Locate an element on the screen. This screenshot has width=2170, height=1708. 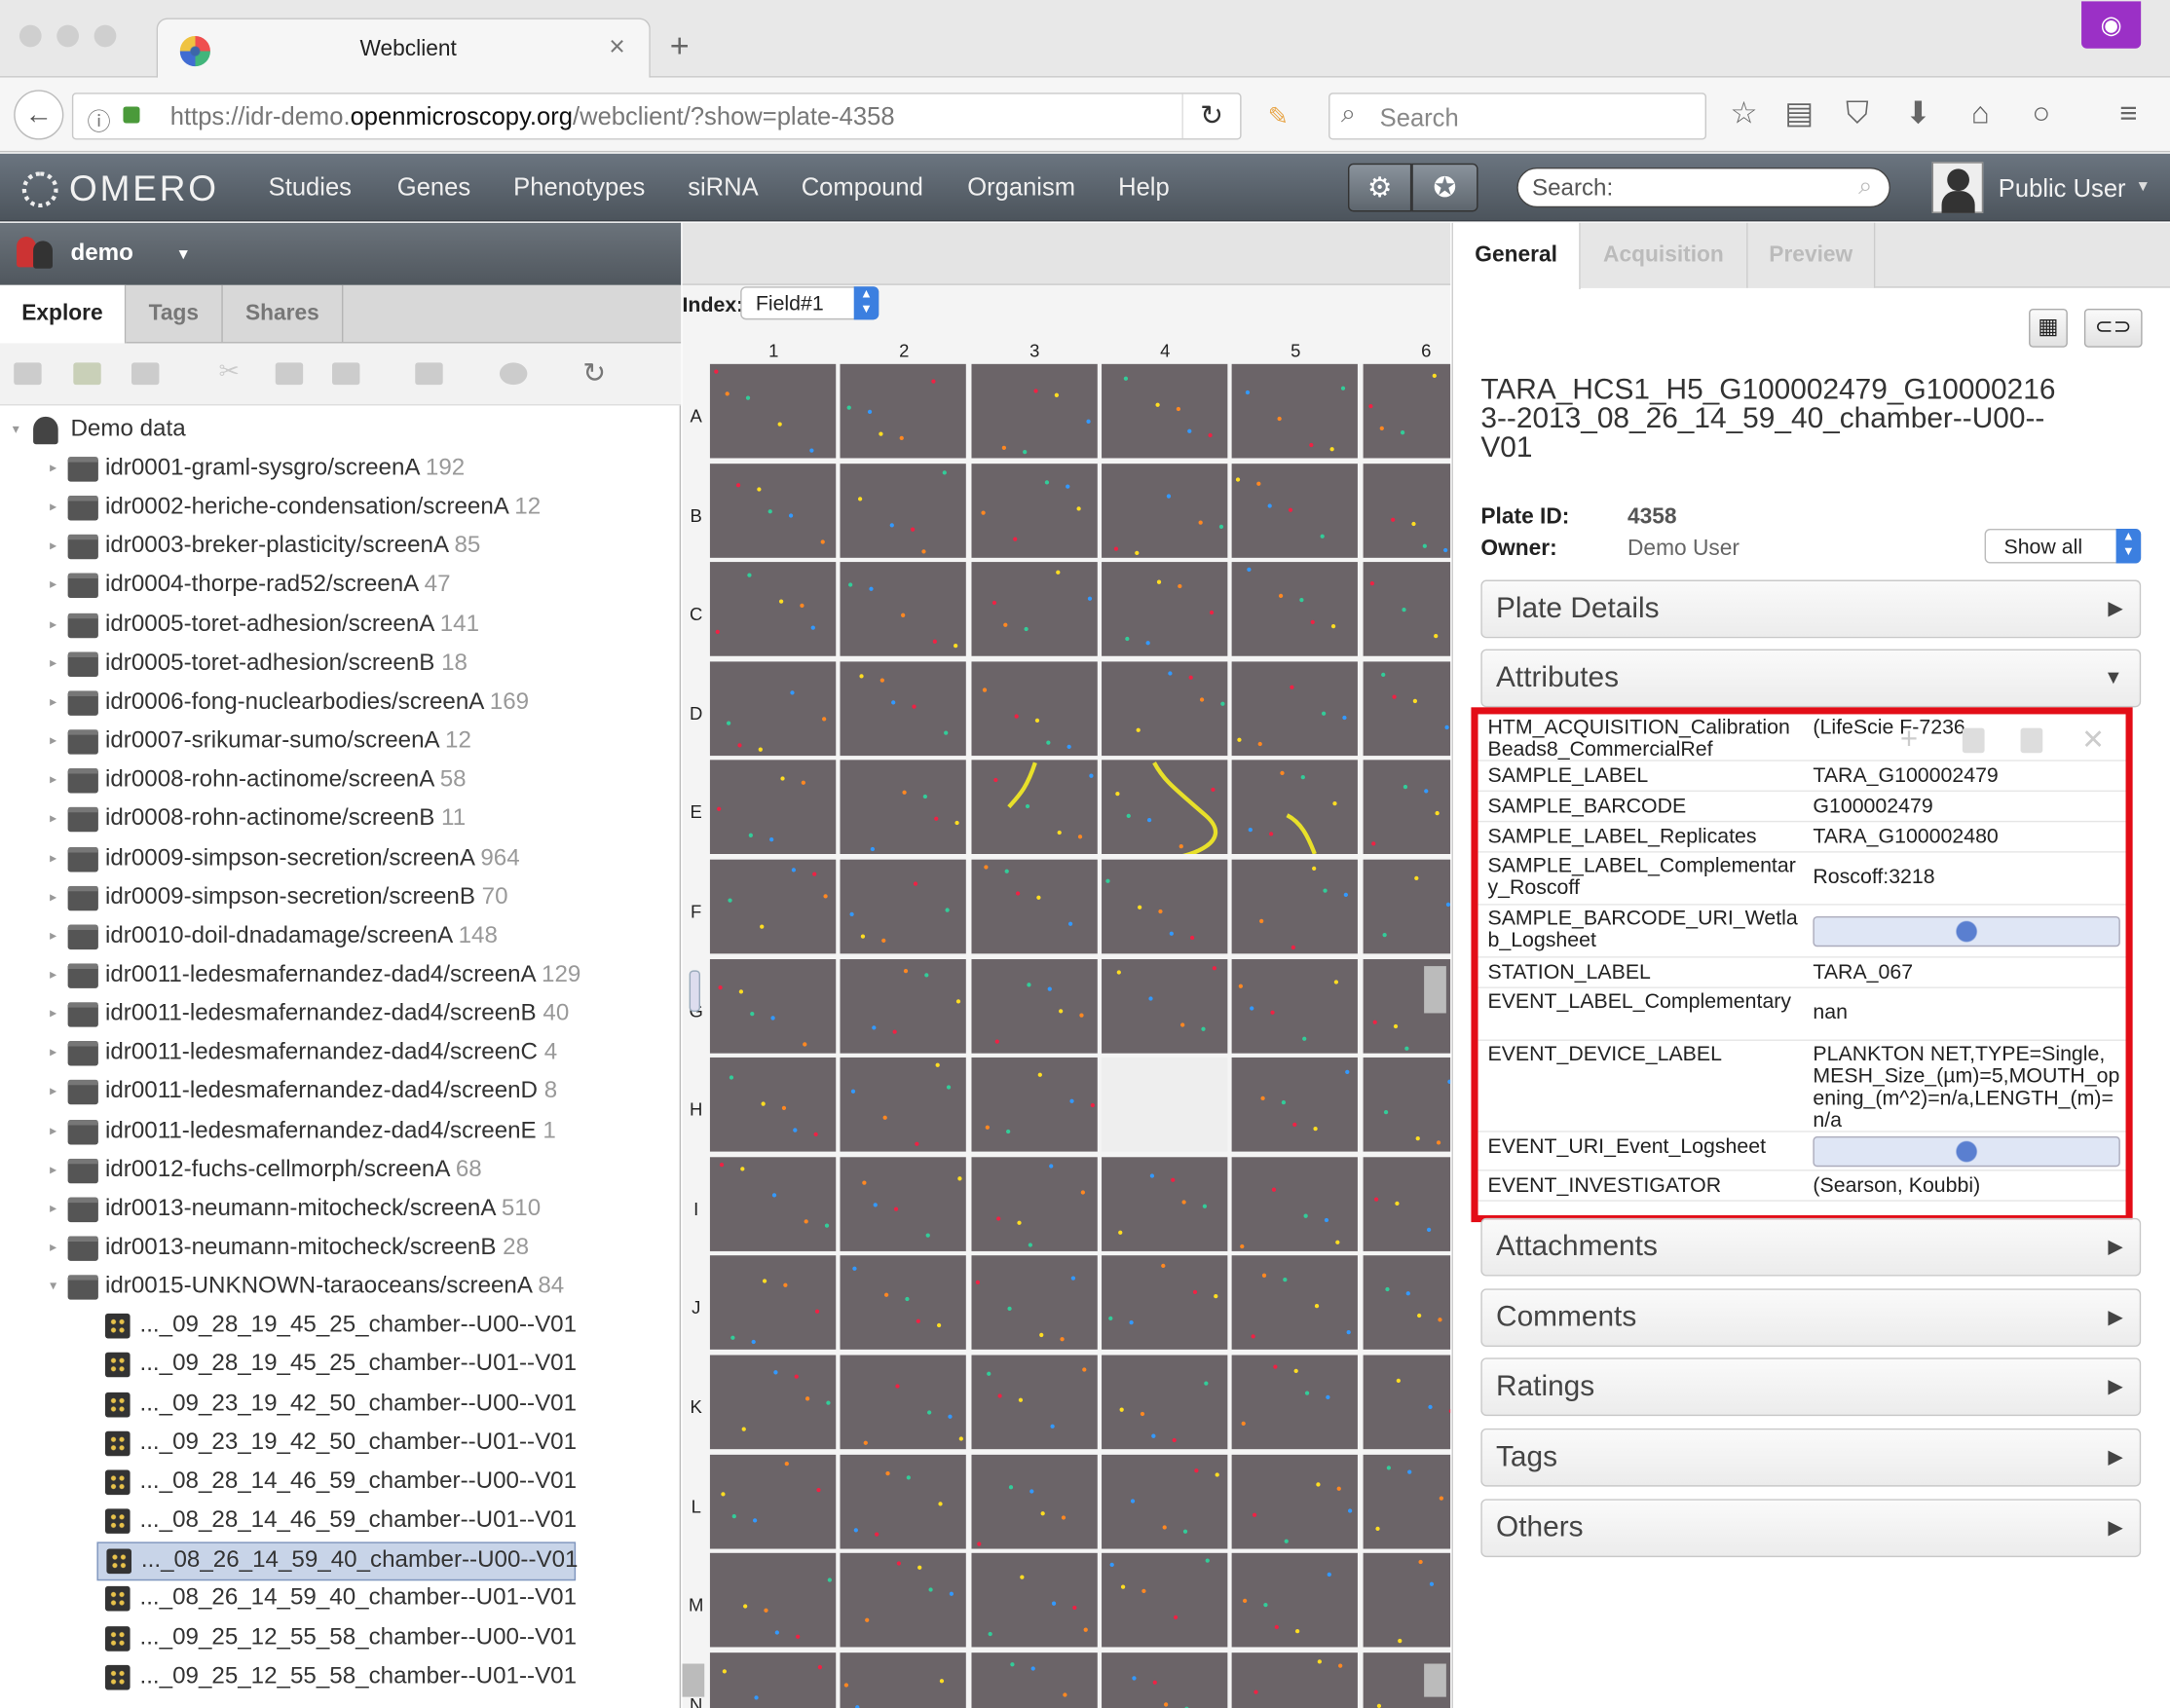
nav-organism: Organism is located at coordinates (1021, 188).